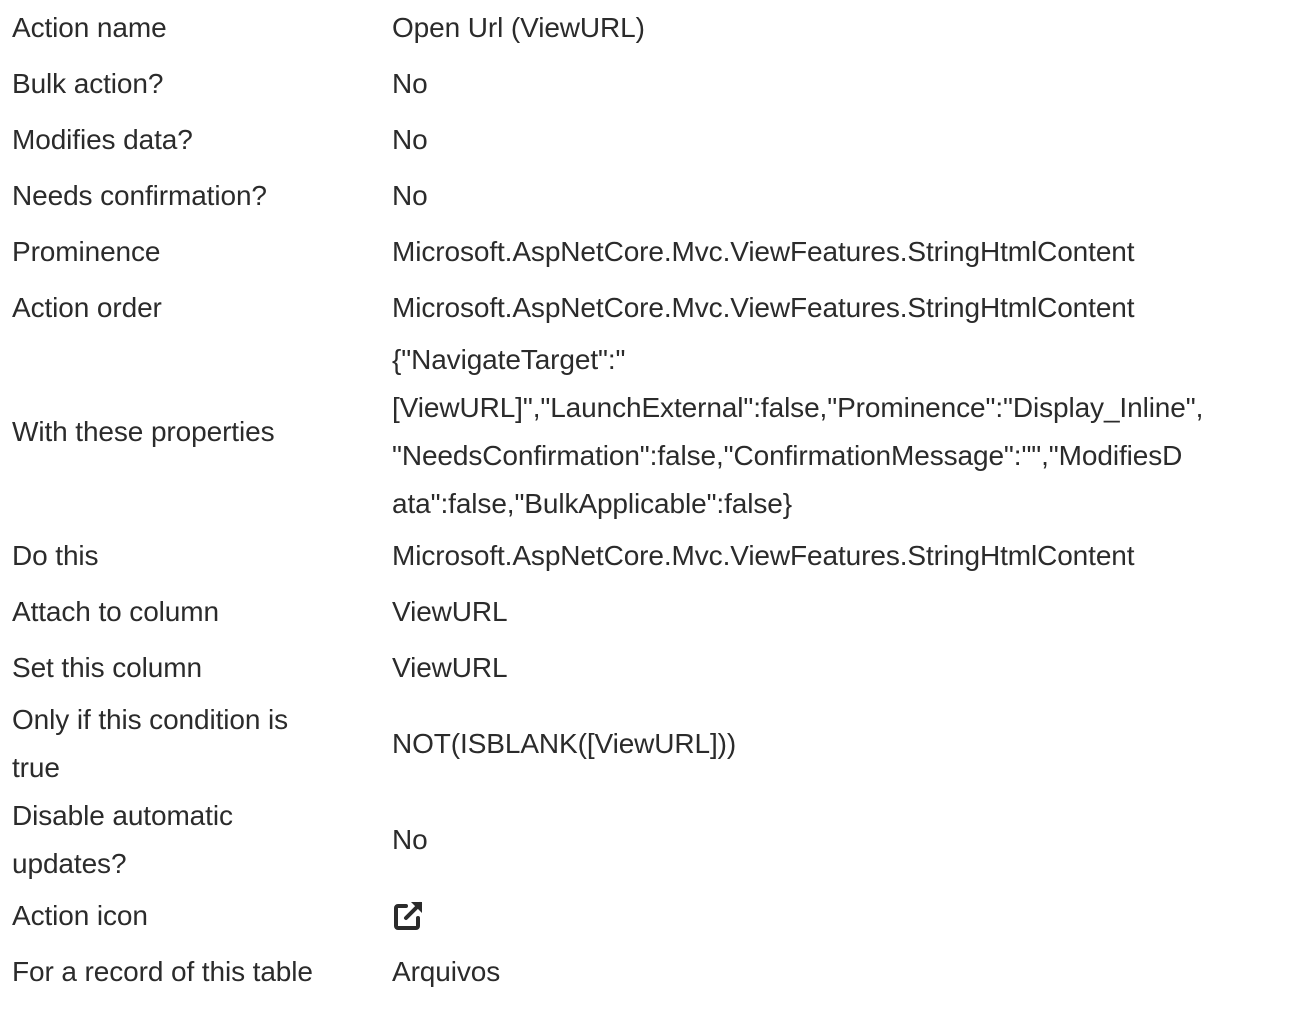 The height and width of the screenshot is (1010, 1305). I want to click on row-modifies-data: Modifies data? No, so click(652, 140).